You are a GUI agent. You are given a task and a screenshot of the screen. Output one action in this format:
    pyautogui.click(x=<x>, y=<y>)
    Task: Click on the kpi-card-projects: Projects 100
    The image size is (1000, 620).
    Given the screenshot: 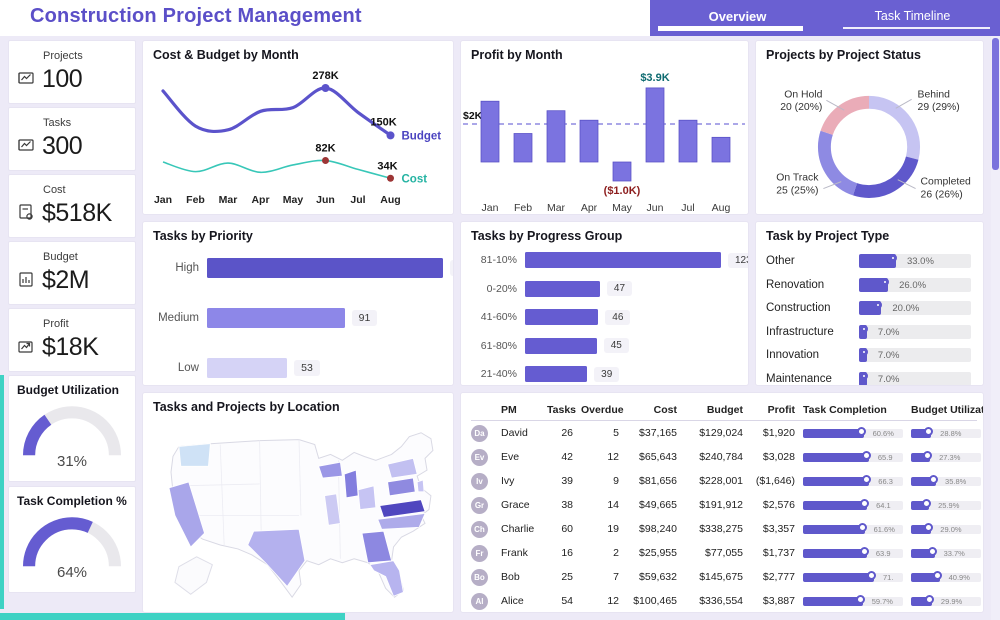 What is the action you would take?
    pyautogui.click(x=72, y=72)
    